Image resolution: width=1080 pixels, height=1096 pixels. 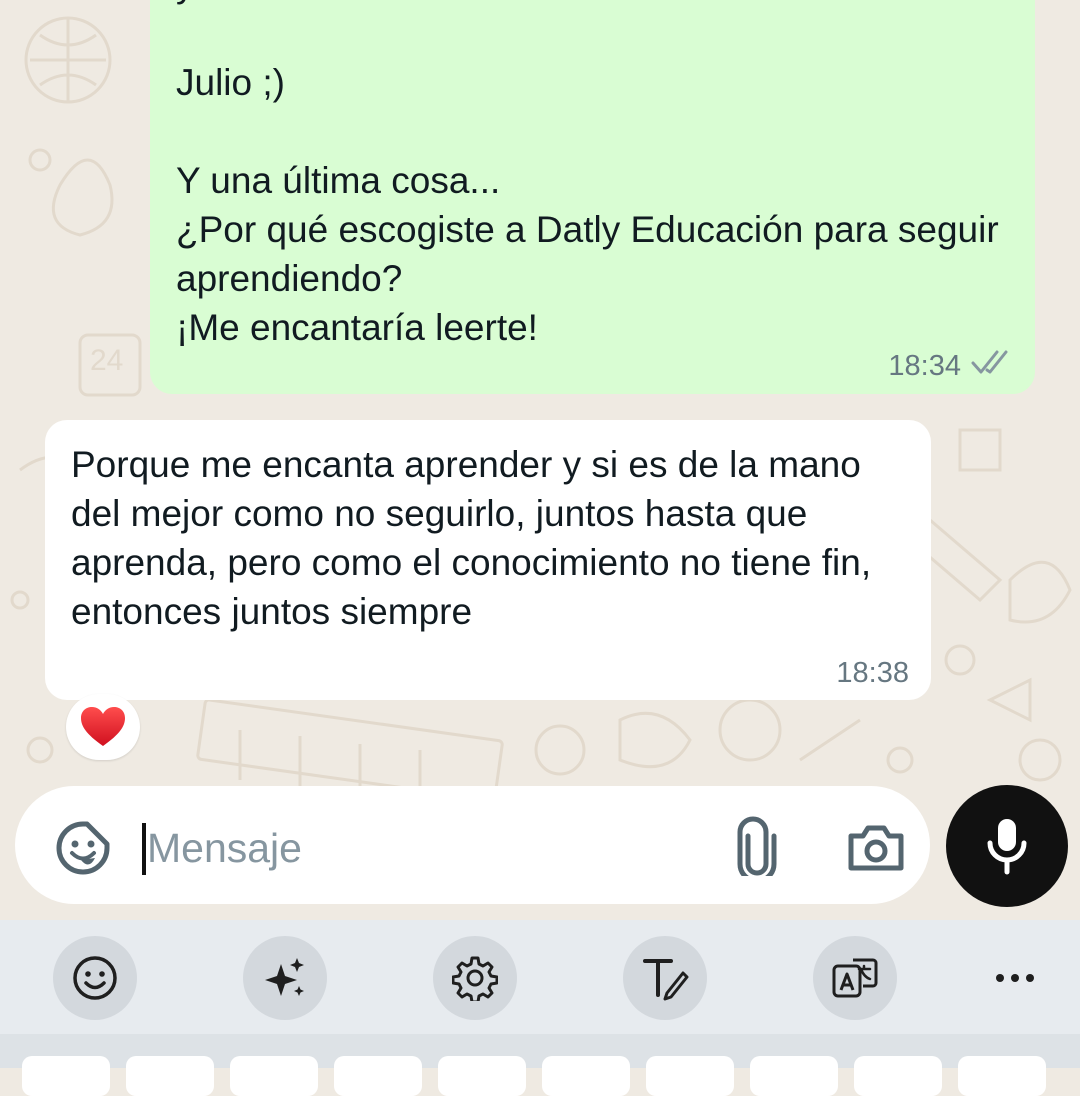 What do you see at coordinates (872, 673) in the screenshot?
I see `incoming-message-time: 18:38` at bounding box center [872, 673].